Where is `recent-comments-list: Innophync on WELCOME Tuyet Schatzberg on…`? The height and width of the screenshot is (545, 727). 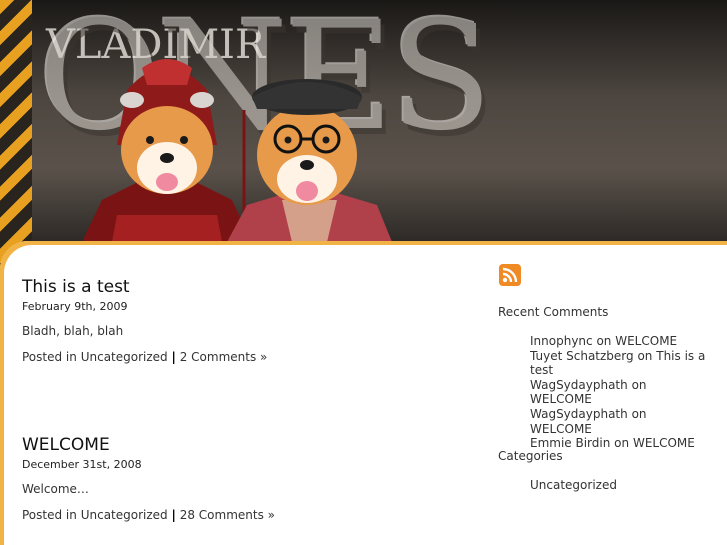 recent-comments-list: Innophync on WELCOME Tuyet Schatzberg on… is located at coordinates (620, 392).